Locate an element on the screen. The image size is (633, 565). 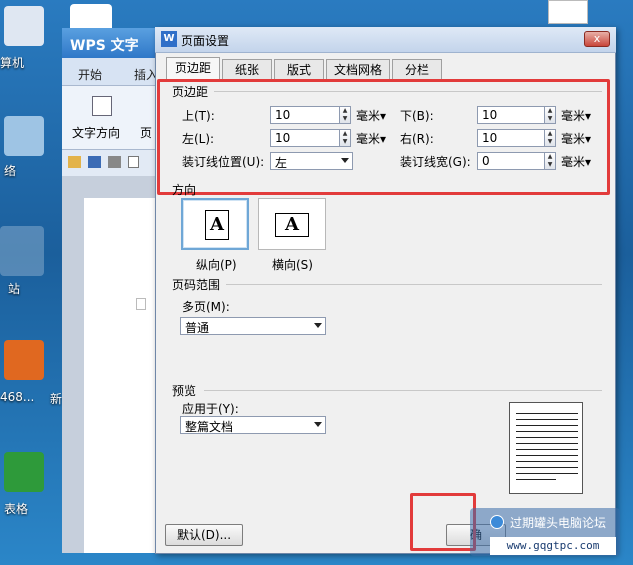
tab-layout: 版式 is located at coordinates (299, 69).